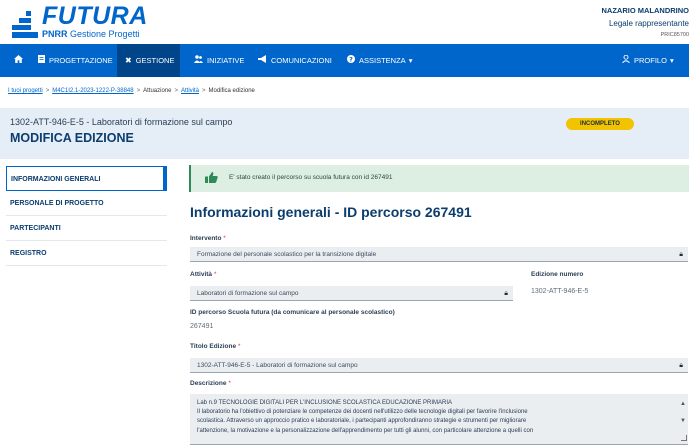  I want to click on nav-profilo: PROFILO ▾, so click(648, 60).